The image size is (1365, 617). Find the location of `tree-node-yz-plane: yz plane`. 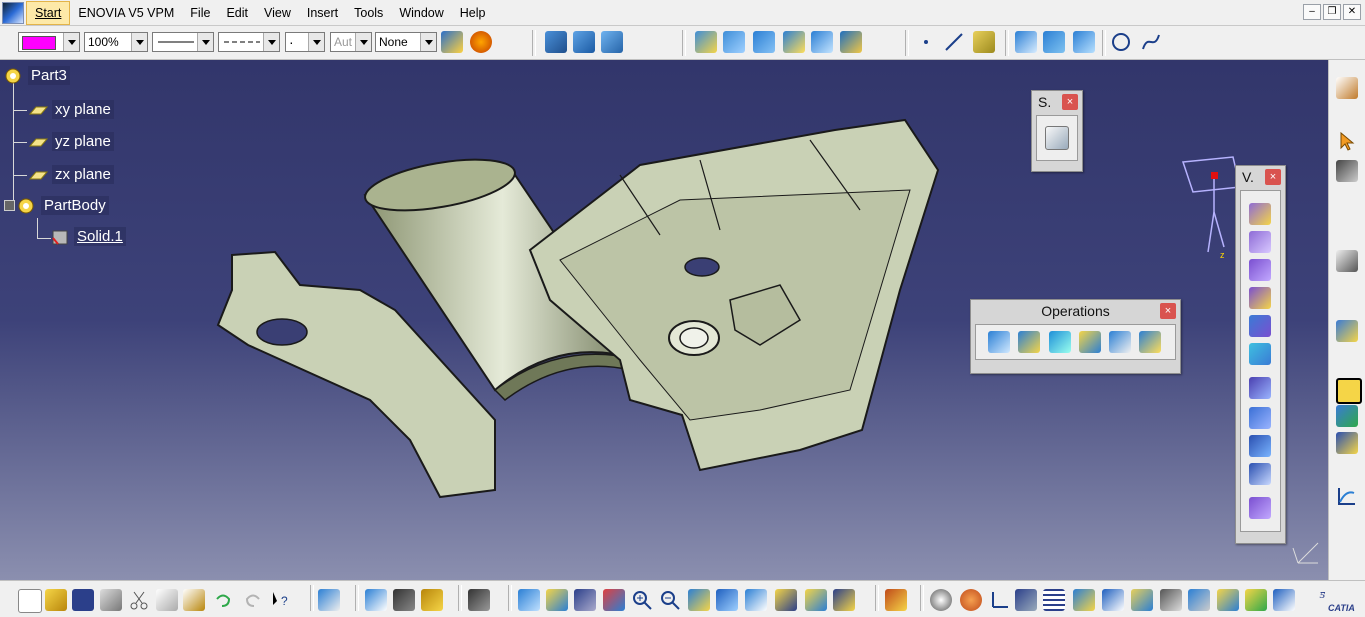

tree-node-yz-plane: yz plane is located at coordinates (71, 141).